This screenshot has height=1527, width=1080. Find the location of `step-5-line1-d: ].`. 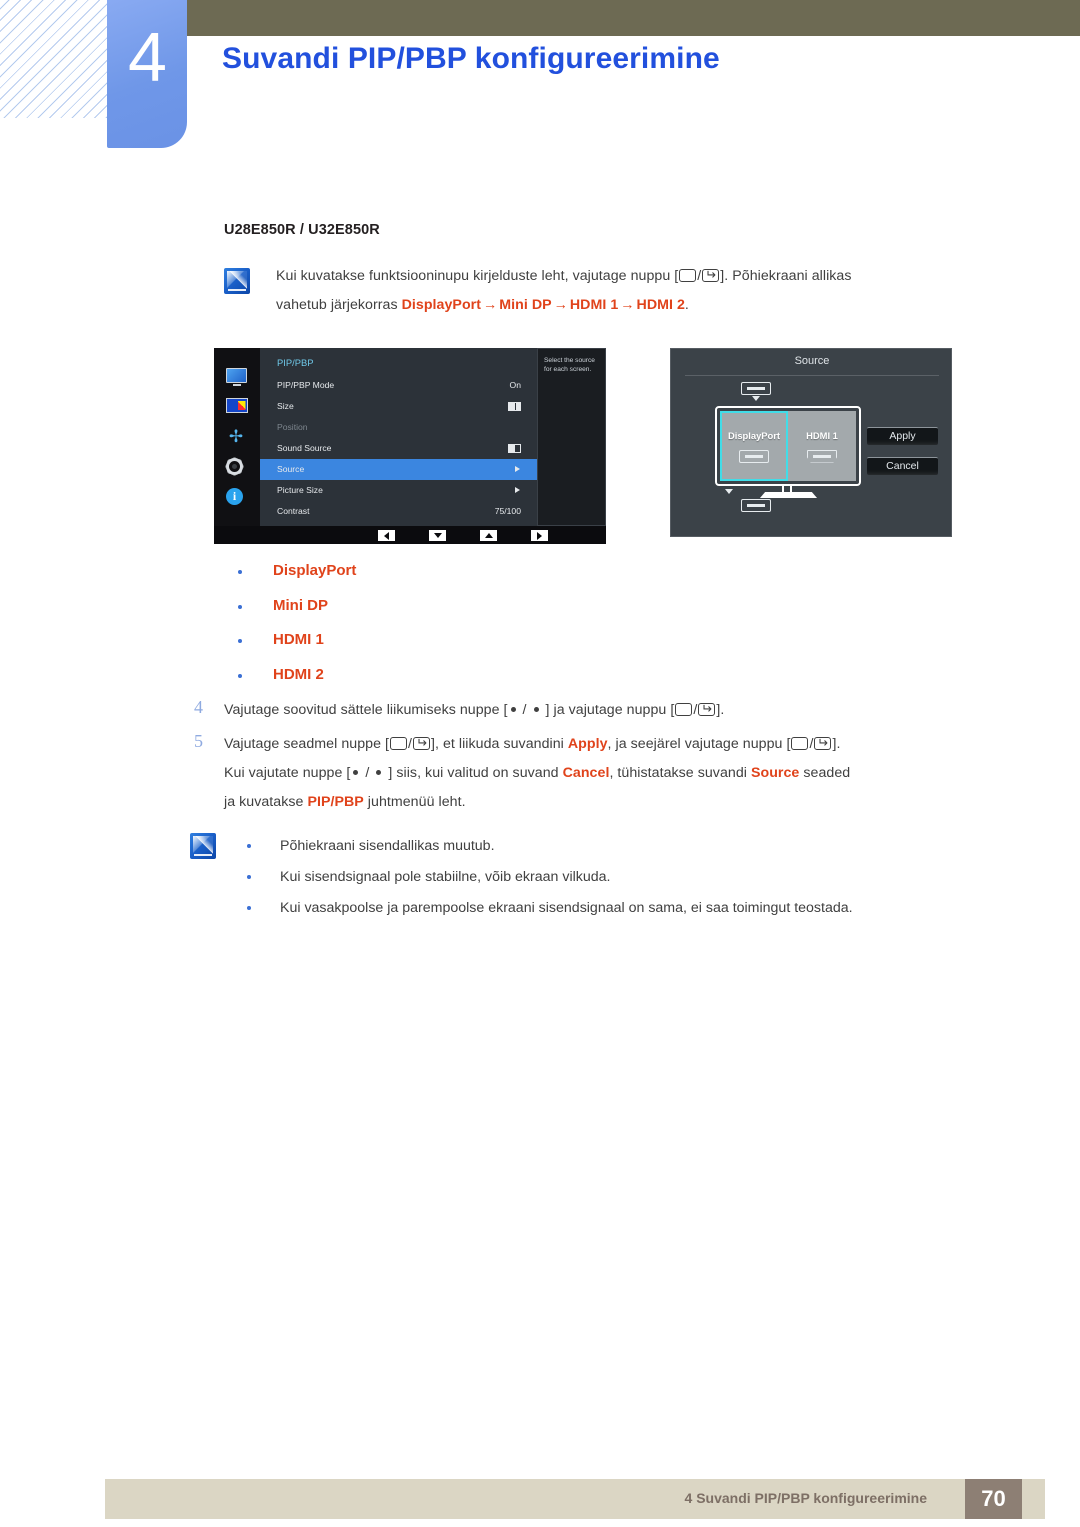

step-5-line1-d: ]. is located at coordinates (836, 744).